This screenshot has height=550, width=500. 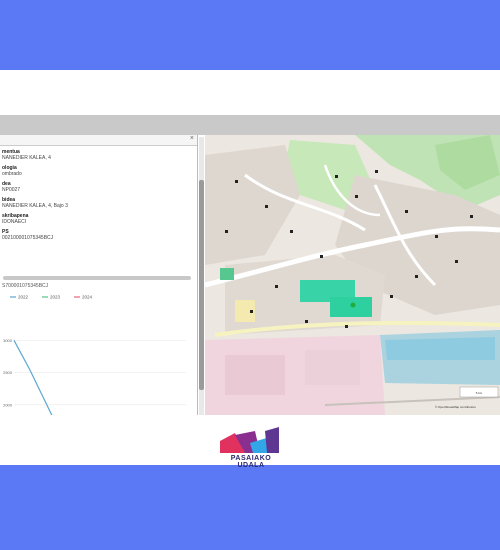 What do you see at coordinates (12, 174) in the screenshot?
I see `attribute-value: ombrado` at bounding box center [12, 174].